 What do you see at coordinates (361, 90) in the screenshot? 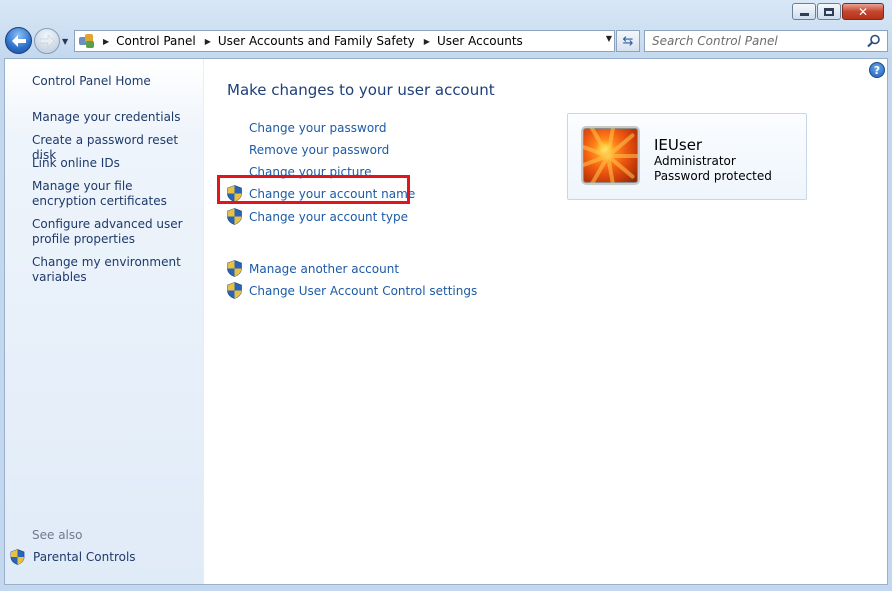
I see `page-title: Make changes to your user account` at bounding box center [361, 90].